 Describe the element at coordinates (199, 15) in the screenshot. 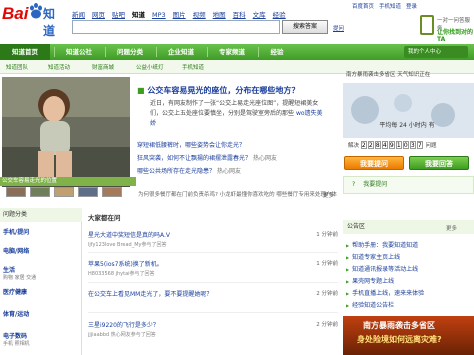

I see `top-nav-item: 视频` at that location.